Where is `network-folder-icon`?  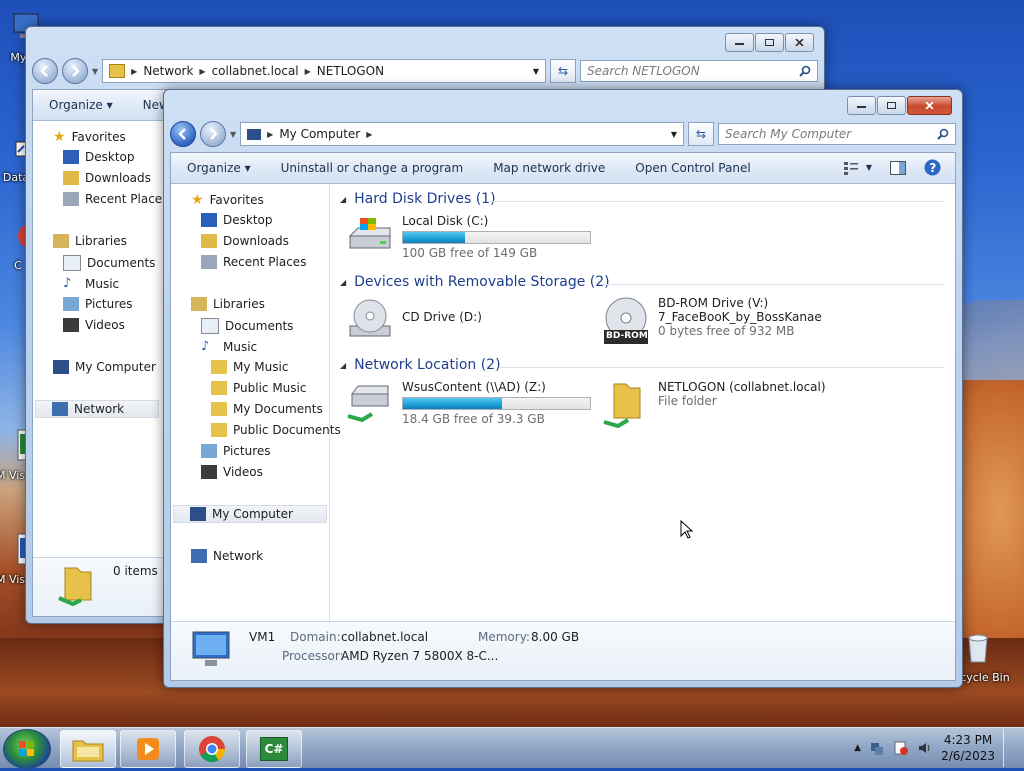 network-folder-icon is located at coordinates (75, 587).